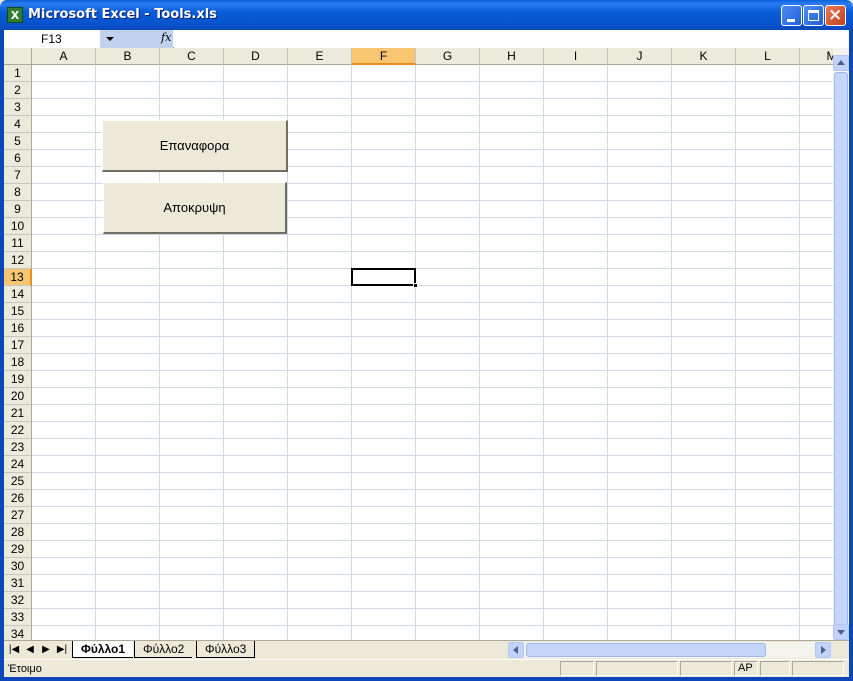  Describe the element at coordinates (18, 617) in the screenshot. I see `row-header-33: 33` at that location.